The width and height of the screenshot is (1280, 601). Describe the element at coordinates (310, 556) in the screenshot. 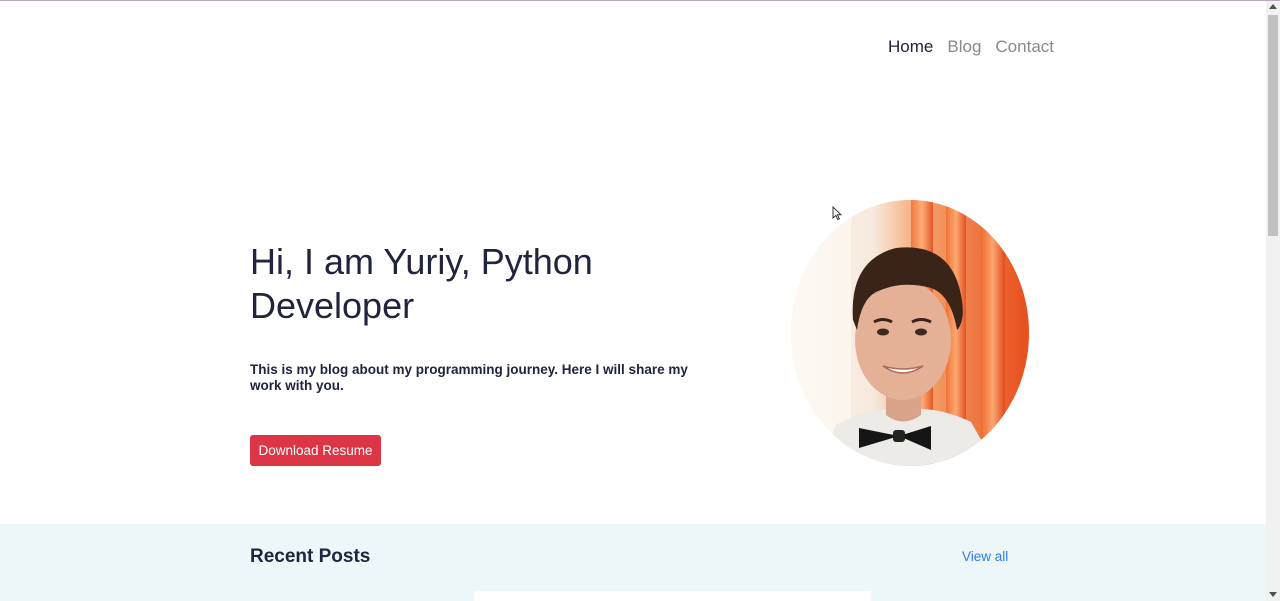

I see `recent-posts-title: Recent Posts` at that location.